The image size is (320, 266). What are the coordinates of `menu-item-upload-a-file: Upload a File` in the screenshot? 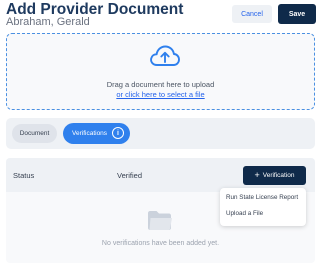 It's located at (244, 213).